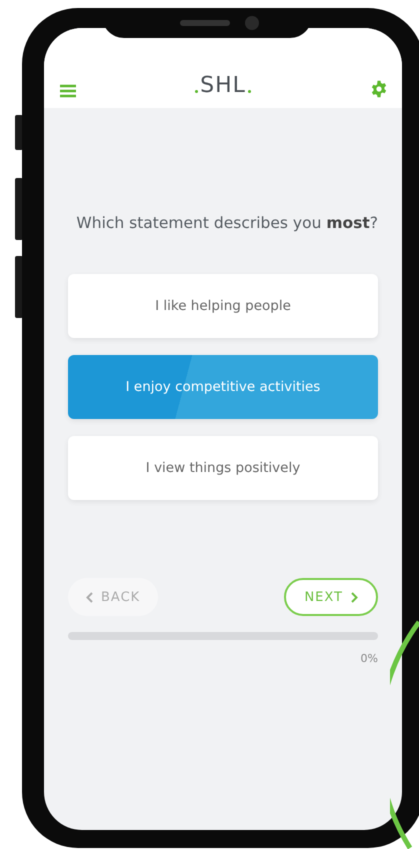 This screenshot has width=419, height=849. What do you see at coordinates (226, 223) in the screenshot?
I see `question-text: Which statement describes you most?` at bounding box center [226, 223].